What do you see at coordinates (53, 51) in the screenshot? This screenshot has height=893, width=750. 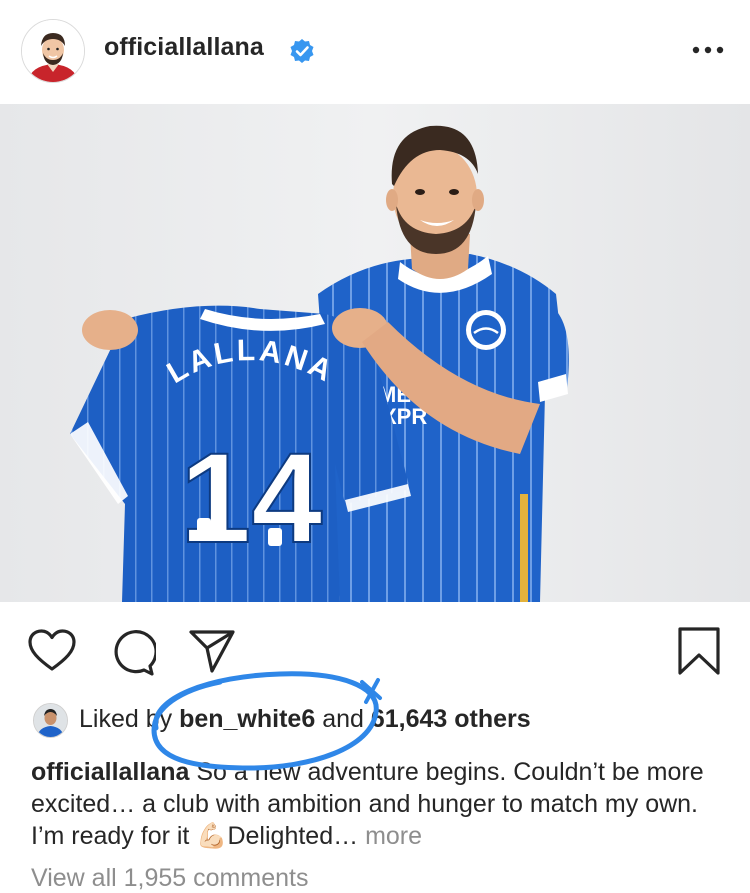 I see `profile-avatar` at bounding box center [53, 51].